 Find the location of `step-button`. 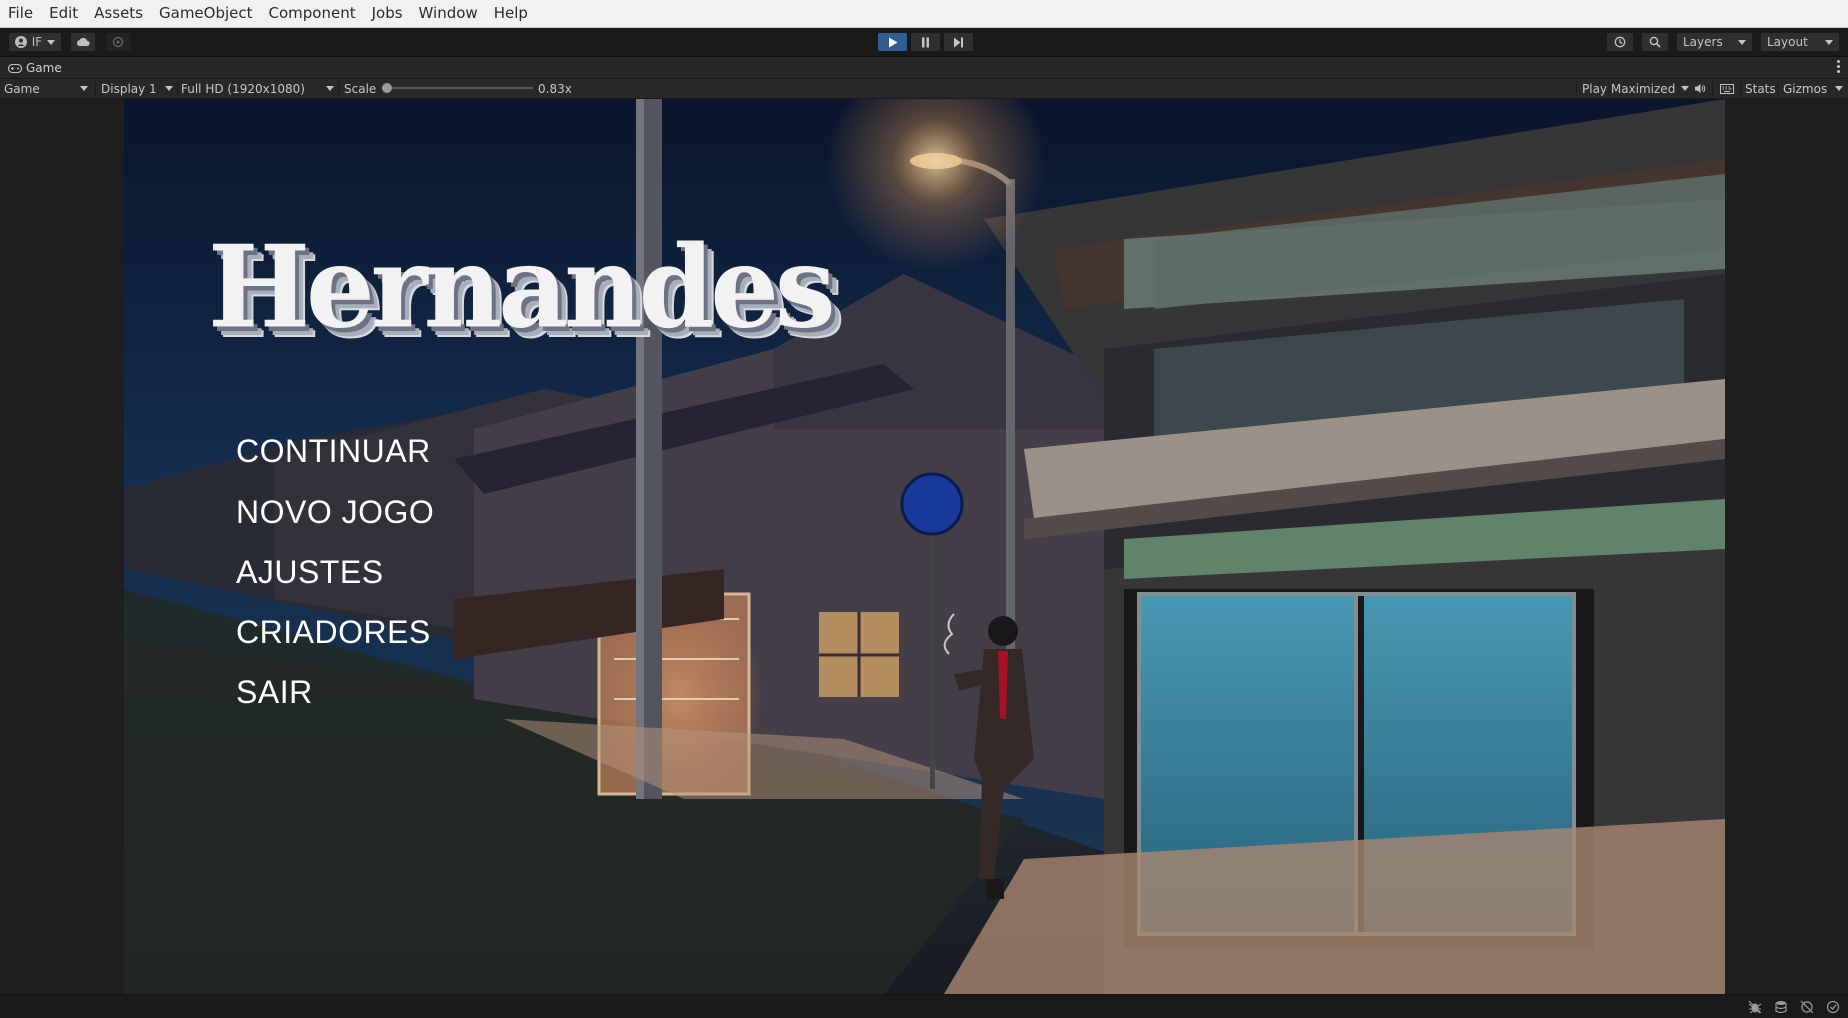

step-button is located at coordinates (958, 42).